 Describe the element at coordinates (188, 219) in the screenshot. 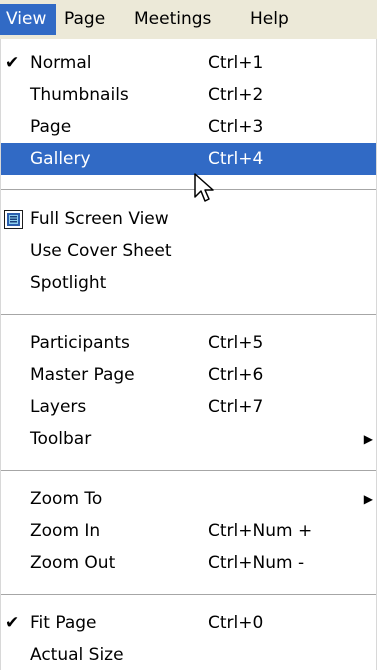

I see `menu-item-full-screen-view: Full Screen View` at that location.